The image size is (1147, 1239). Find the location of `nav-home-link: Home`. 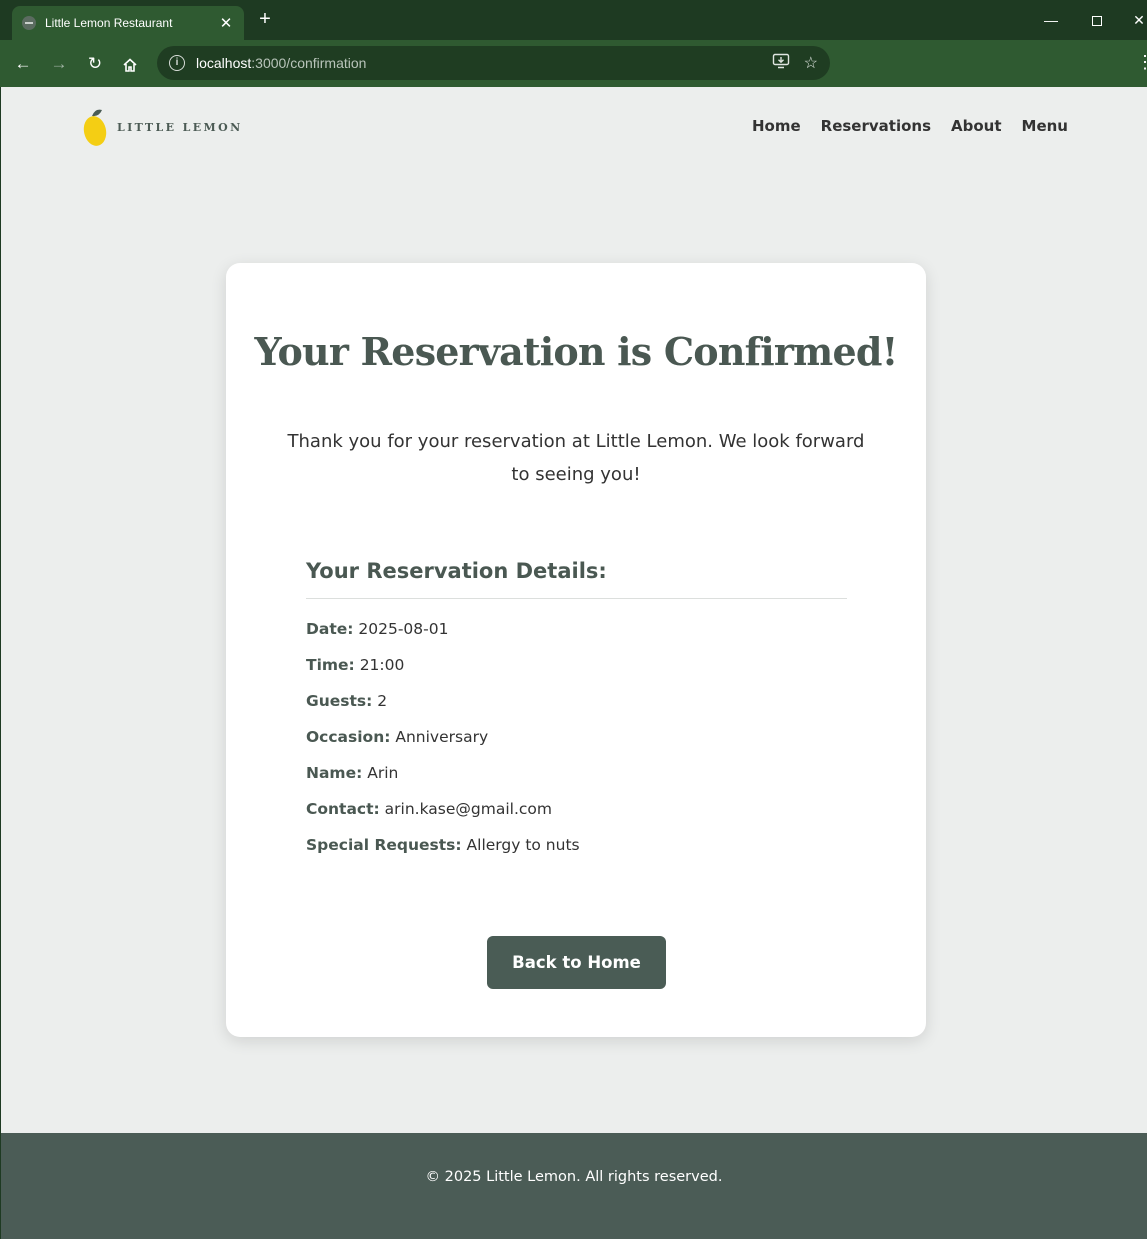

nav-home-link: Home is located at coordinates (776, 126).